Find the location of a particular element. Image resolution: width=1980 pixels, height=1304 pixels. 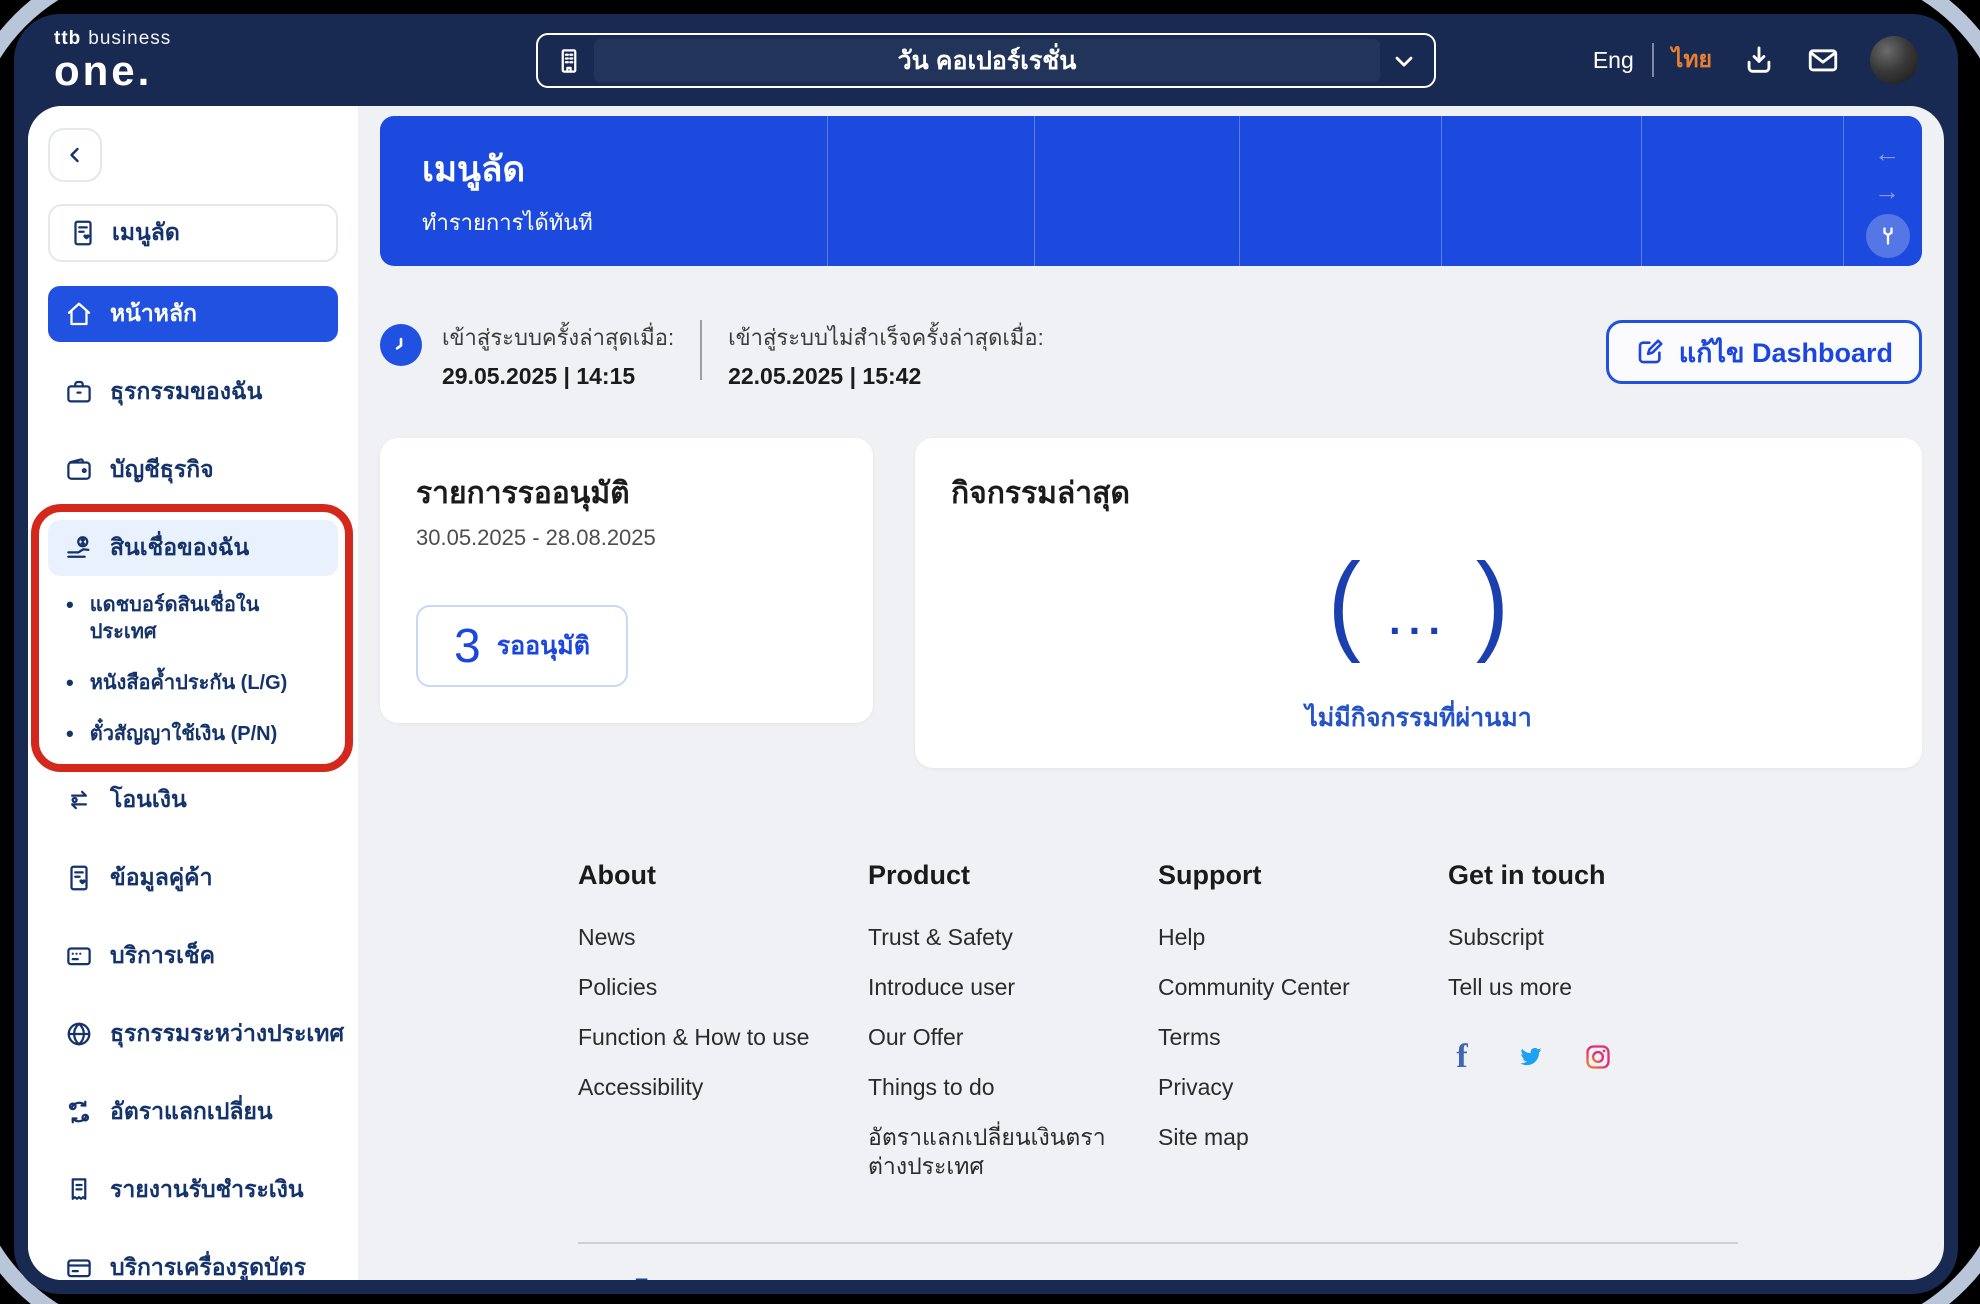

pending-approvals-date-range: 30.05.2025 - 28.08.2025 is located at coordinates (536, 537).